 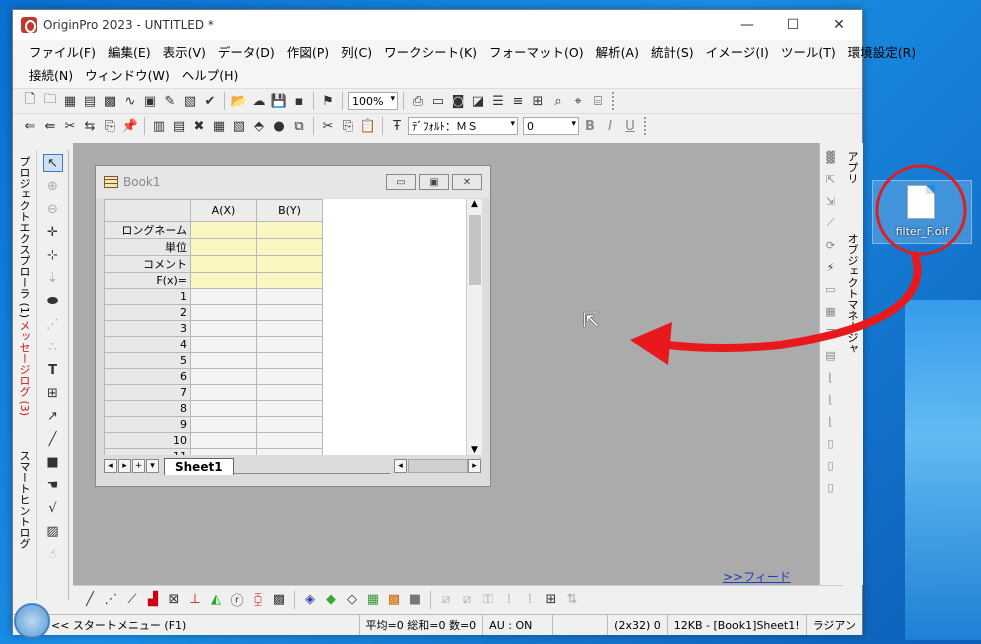 What do you see at coordinates (651, 343) in the screenshot?
I see `drag-arrow-head` at bounding box center [651, 343].